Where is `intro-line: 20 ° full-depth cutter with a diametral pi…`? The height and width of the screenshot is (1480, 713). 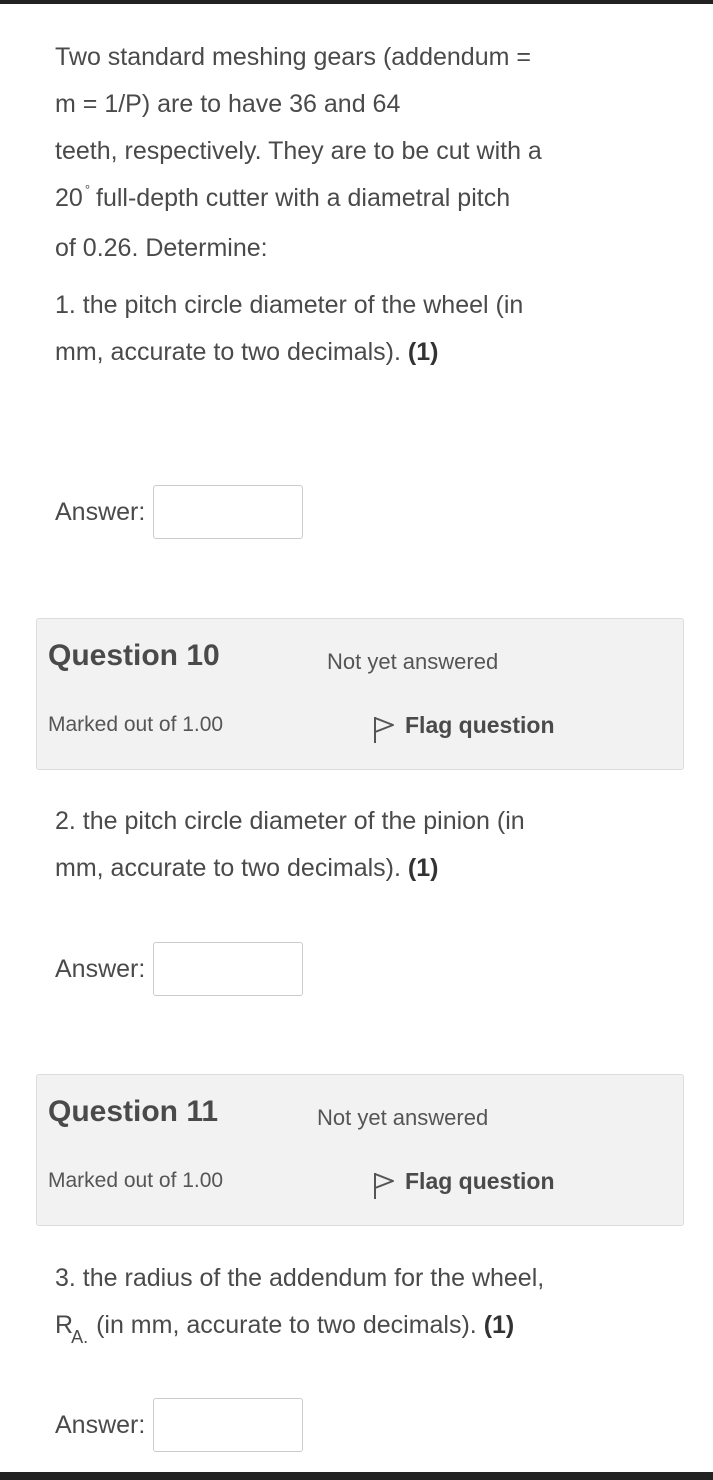
intro-line: 20 ° full-depth cutter with a diametral pi… is located at coordinates (362, 200).